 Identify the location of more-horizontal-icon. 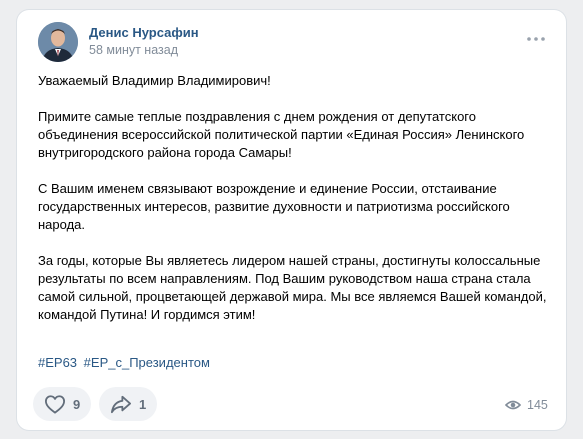
(536, 39).